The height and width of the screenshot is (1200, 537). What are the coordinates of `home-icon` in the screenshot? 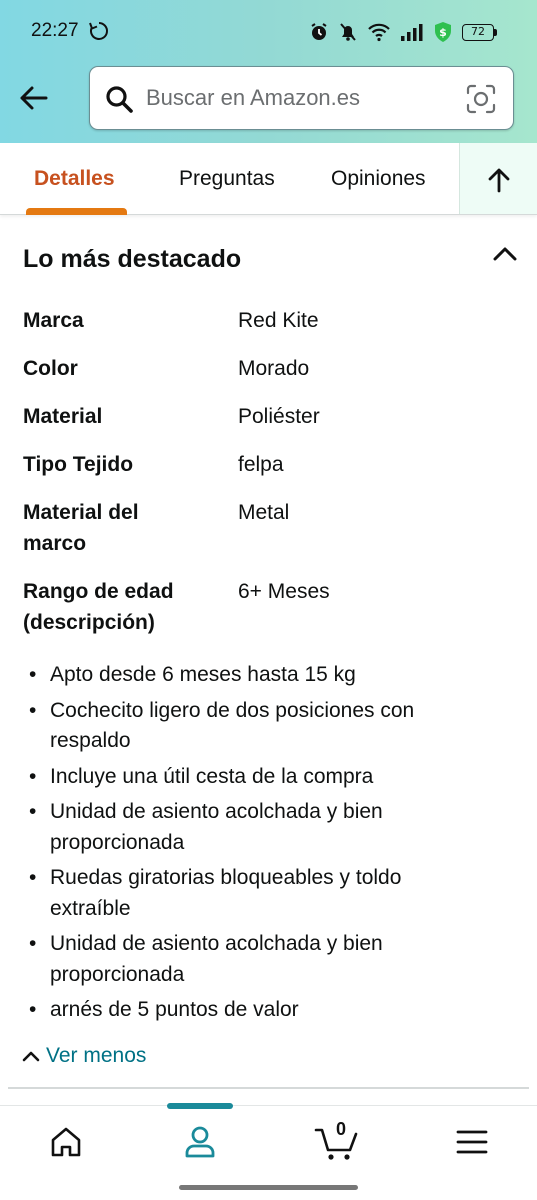 It's located at (66, 1142).